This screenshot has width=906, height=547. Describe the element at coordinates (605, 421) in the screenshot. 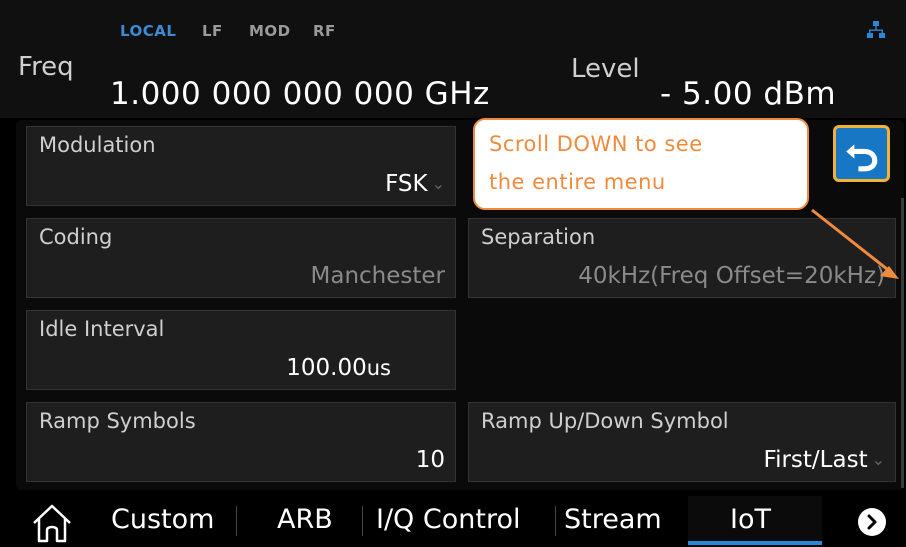

I see `ramp-updown-label: Ramp Up/Down Symbol` at that location.